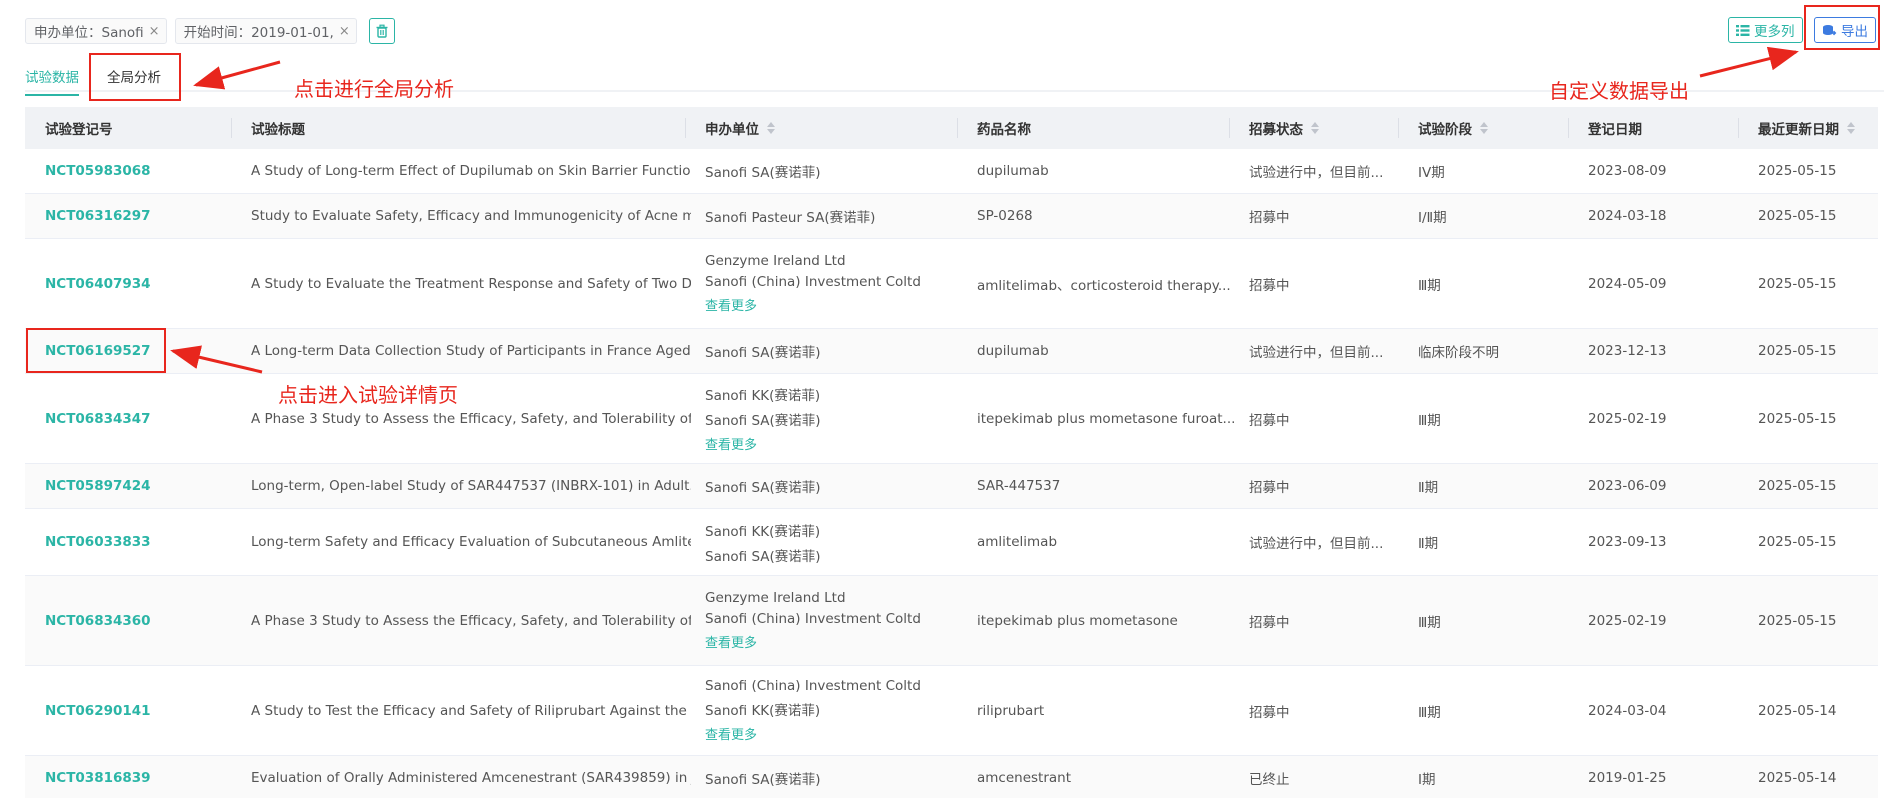 This screenshot has width=1884, height=798. Describe the element at coordinates (1458, 353) in the screenshot. I see `cell-trial-phase: 临床阶段不明` at that location.